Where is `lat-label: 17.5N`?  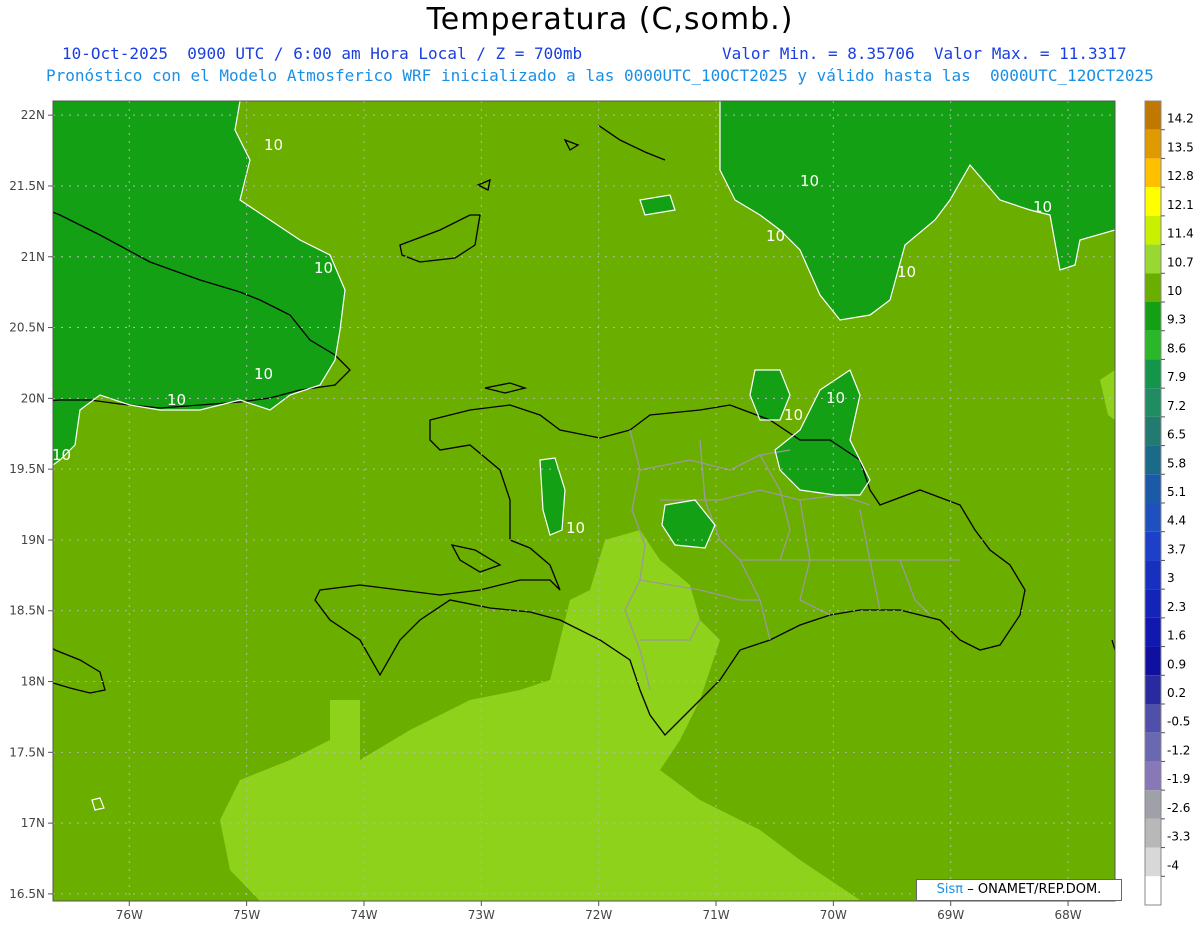
lat-label: 17.5N is located at coordinates (27, 752).